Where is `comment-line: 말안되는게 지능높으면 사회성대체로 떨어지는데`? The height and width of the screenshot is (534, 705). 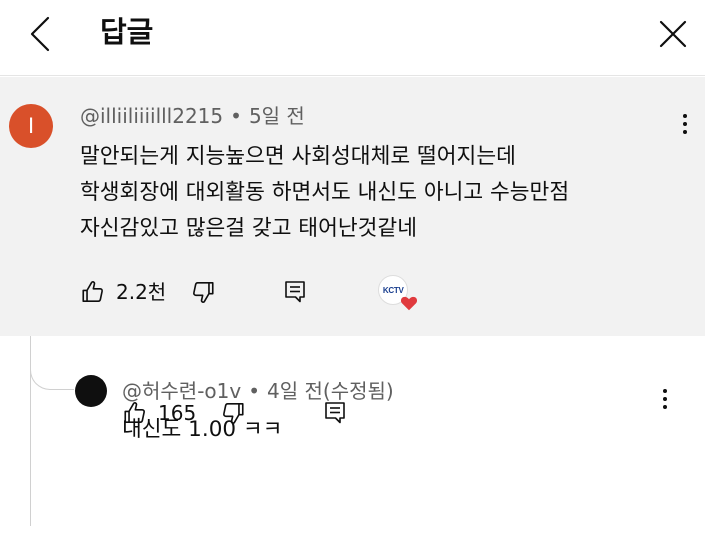 comment-line: 말안되는게 지능높으면 사회성대체로 떨어지는데 is located at coordinates (298, 156).